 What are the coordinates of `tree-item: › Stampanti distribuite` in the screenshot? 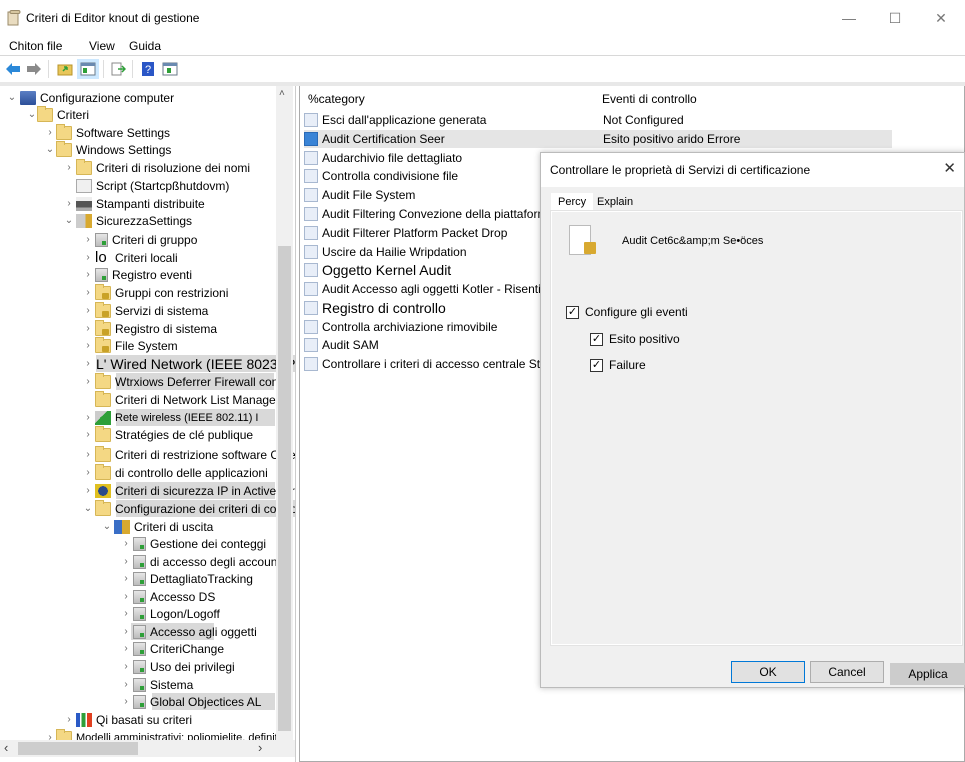 It's located at (147, 203).